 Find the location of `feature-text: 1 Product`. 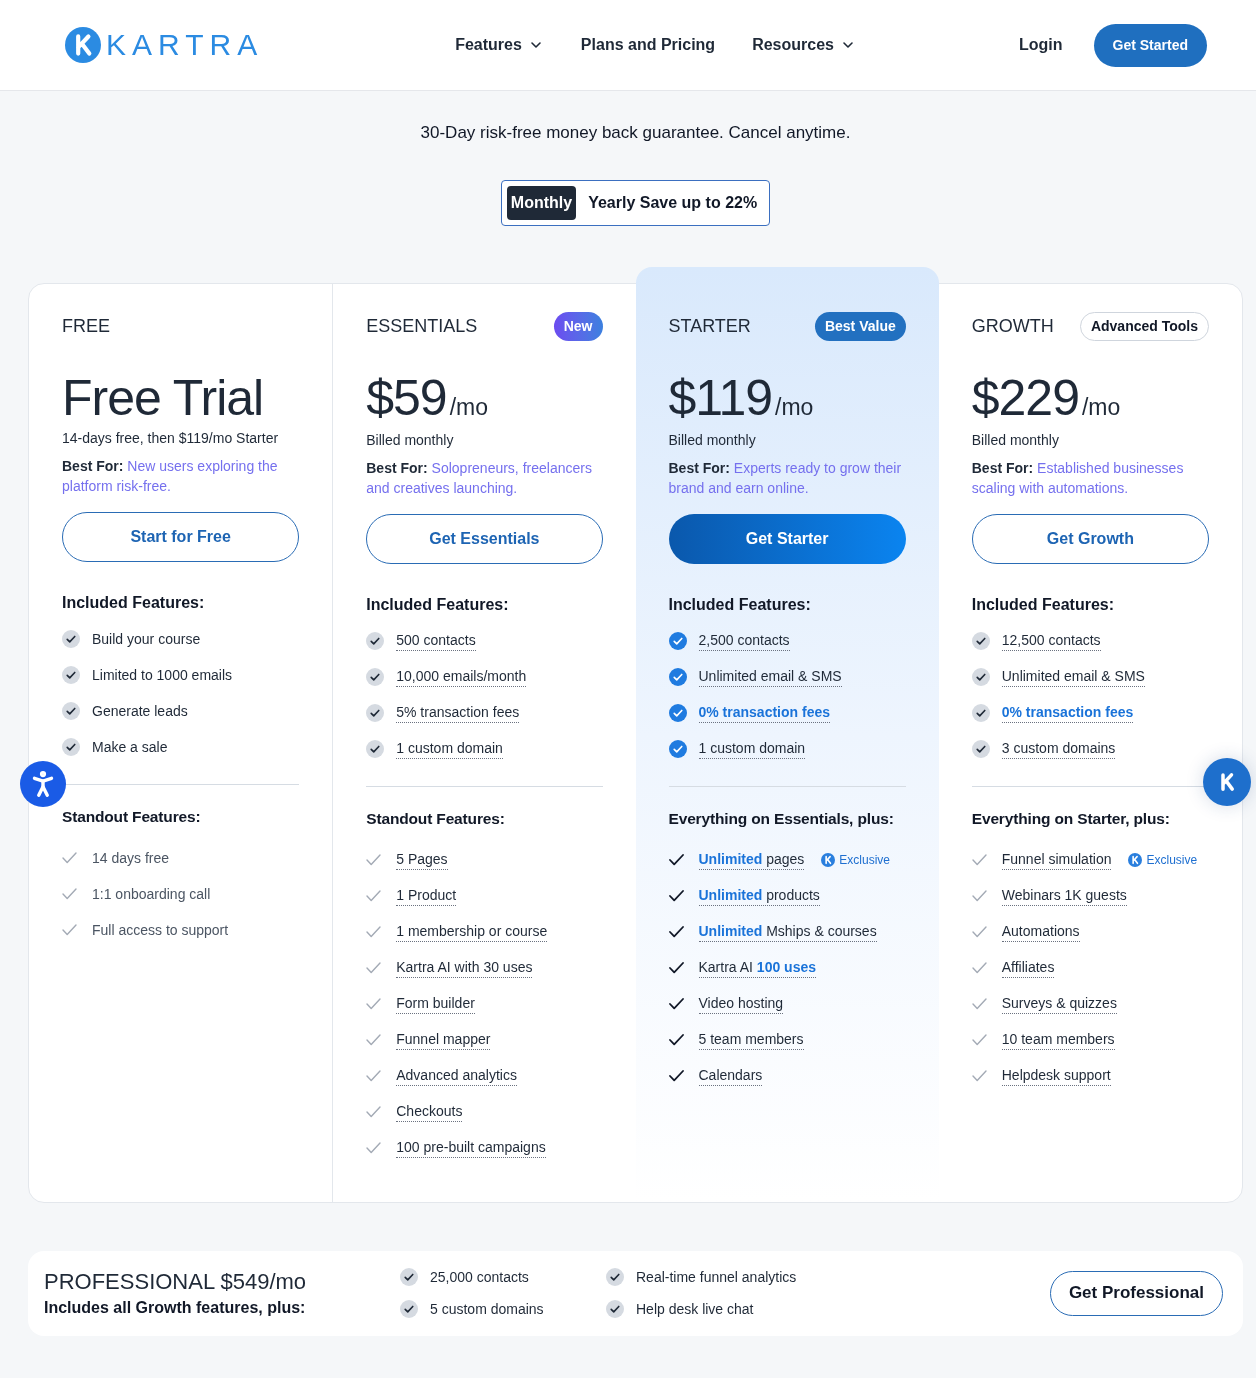

feature-text: 1 Product is located at coordinates (426, 895).